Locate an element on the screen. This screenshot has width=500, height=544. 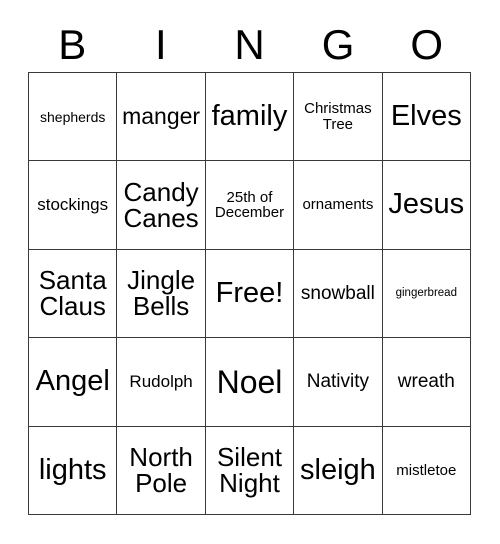
bingo-cell-r3c4: snowball is located at coordinates (338, 294).